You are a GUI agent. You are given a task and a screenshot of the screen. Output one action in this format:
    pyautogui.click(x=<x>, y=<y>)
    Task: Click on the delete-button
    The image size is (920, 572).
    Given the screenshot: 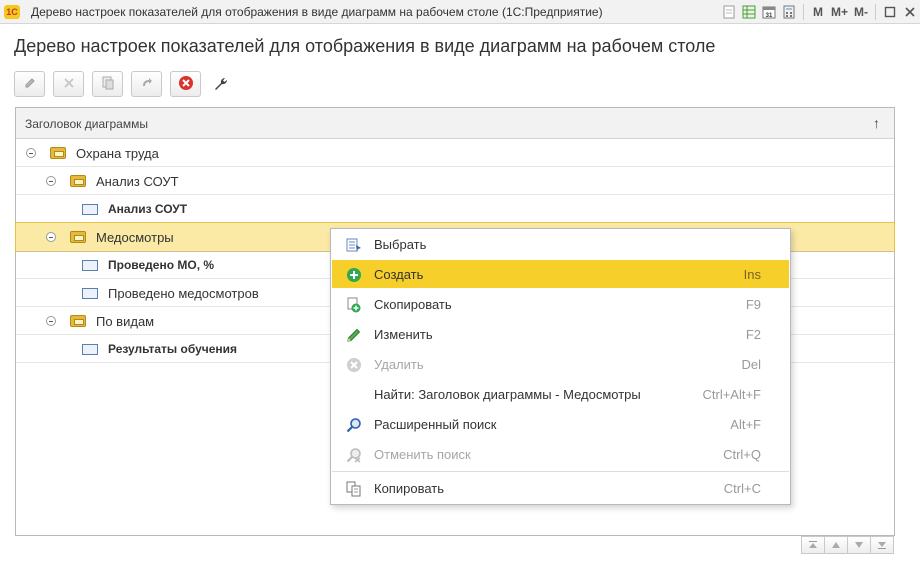 What is the action you would take?
    pyautogui.click(x=68, y=84)
    